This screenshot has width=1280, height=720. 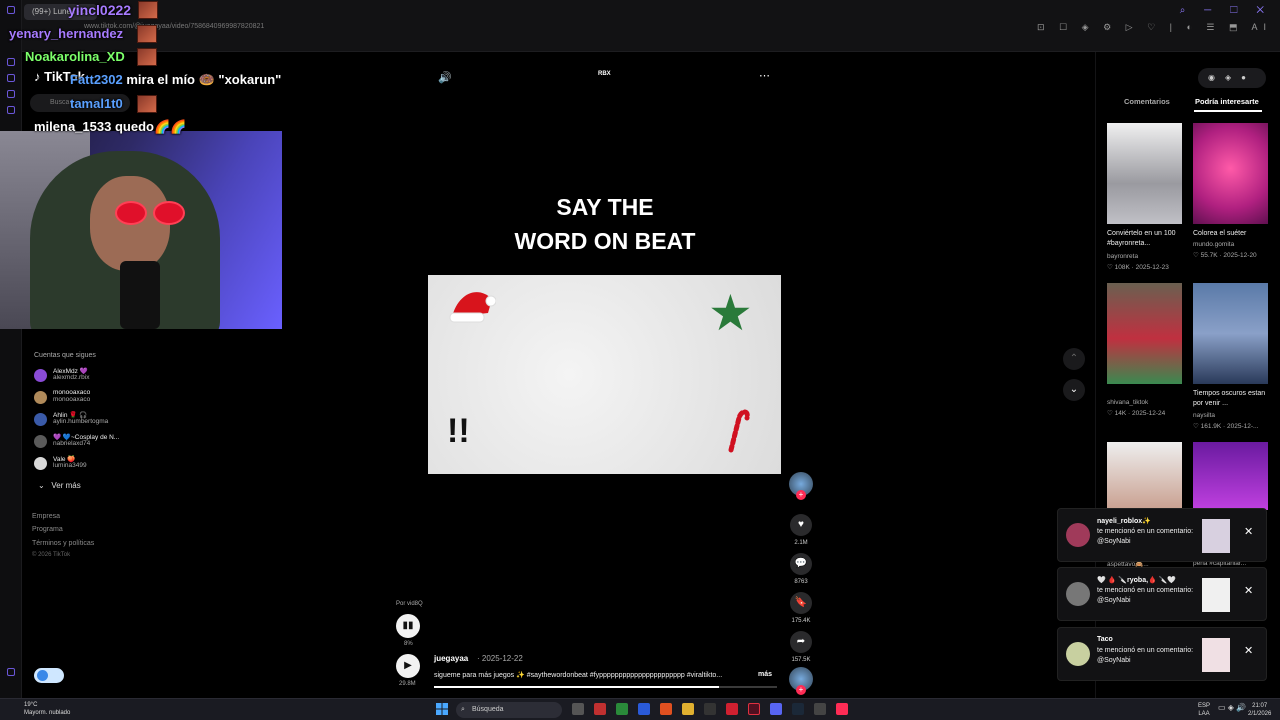 What do you see at coordinates (151, 213) in the screenshot?
I see `heart-glasses` at bounding box center [151, 213].